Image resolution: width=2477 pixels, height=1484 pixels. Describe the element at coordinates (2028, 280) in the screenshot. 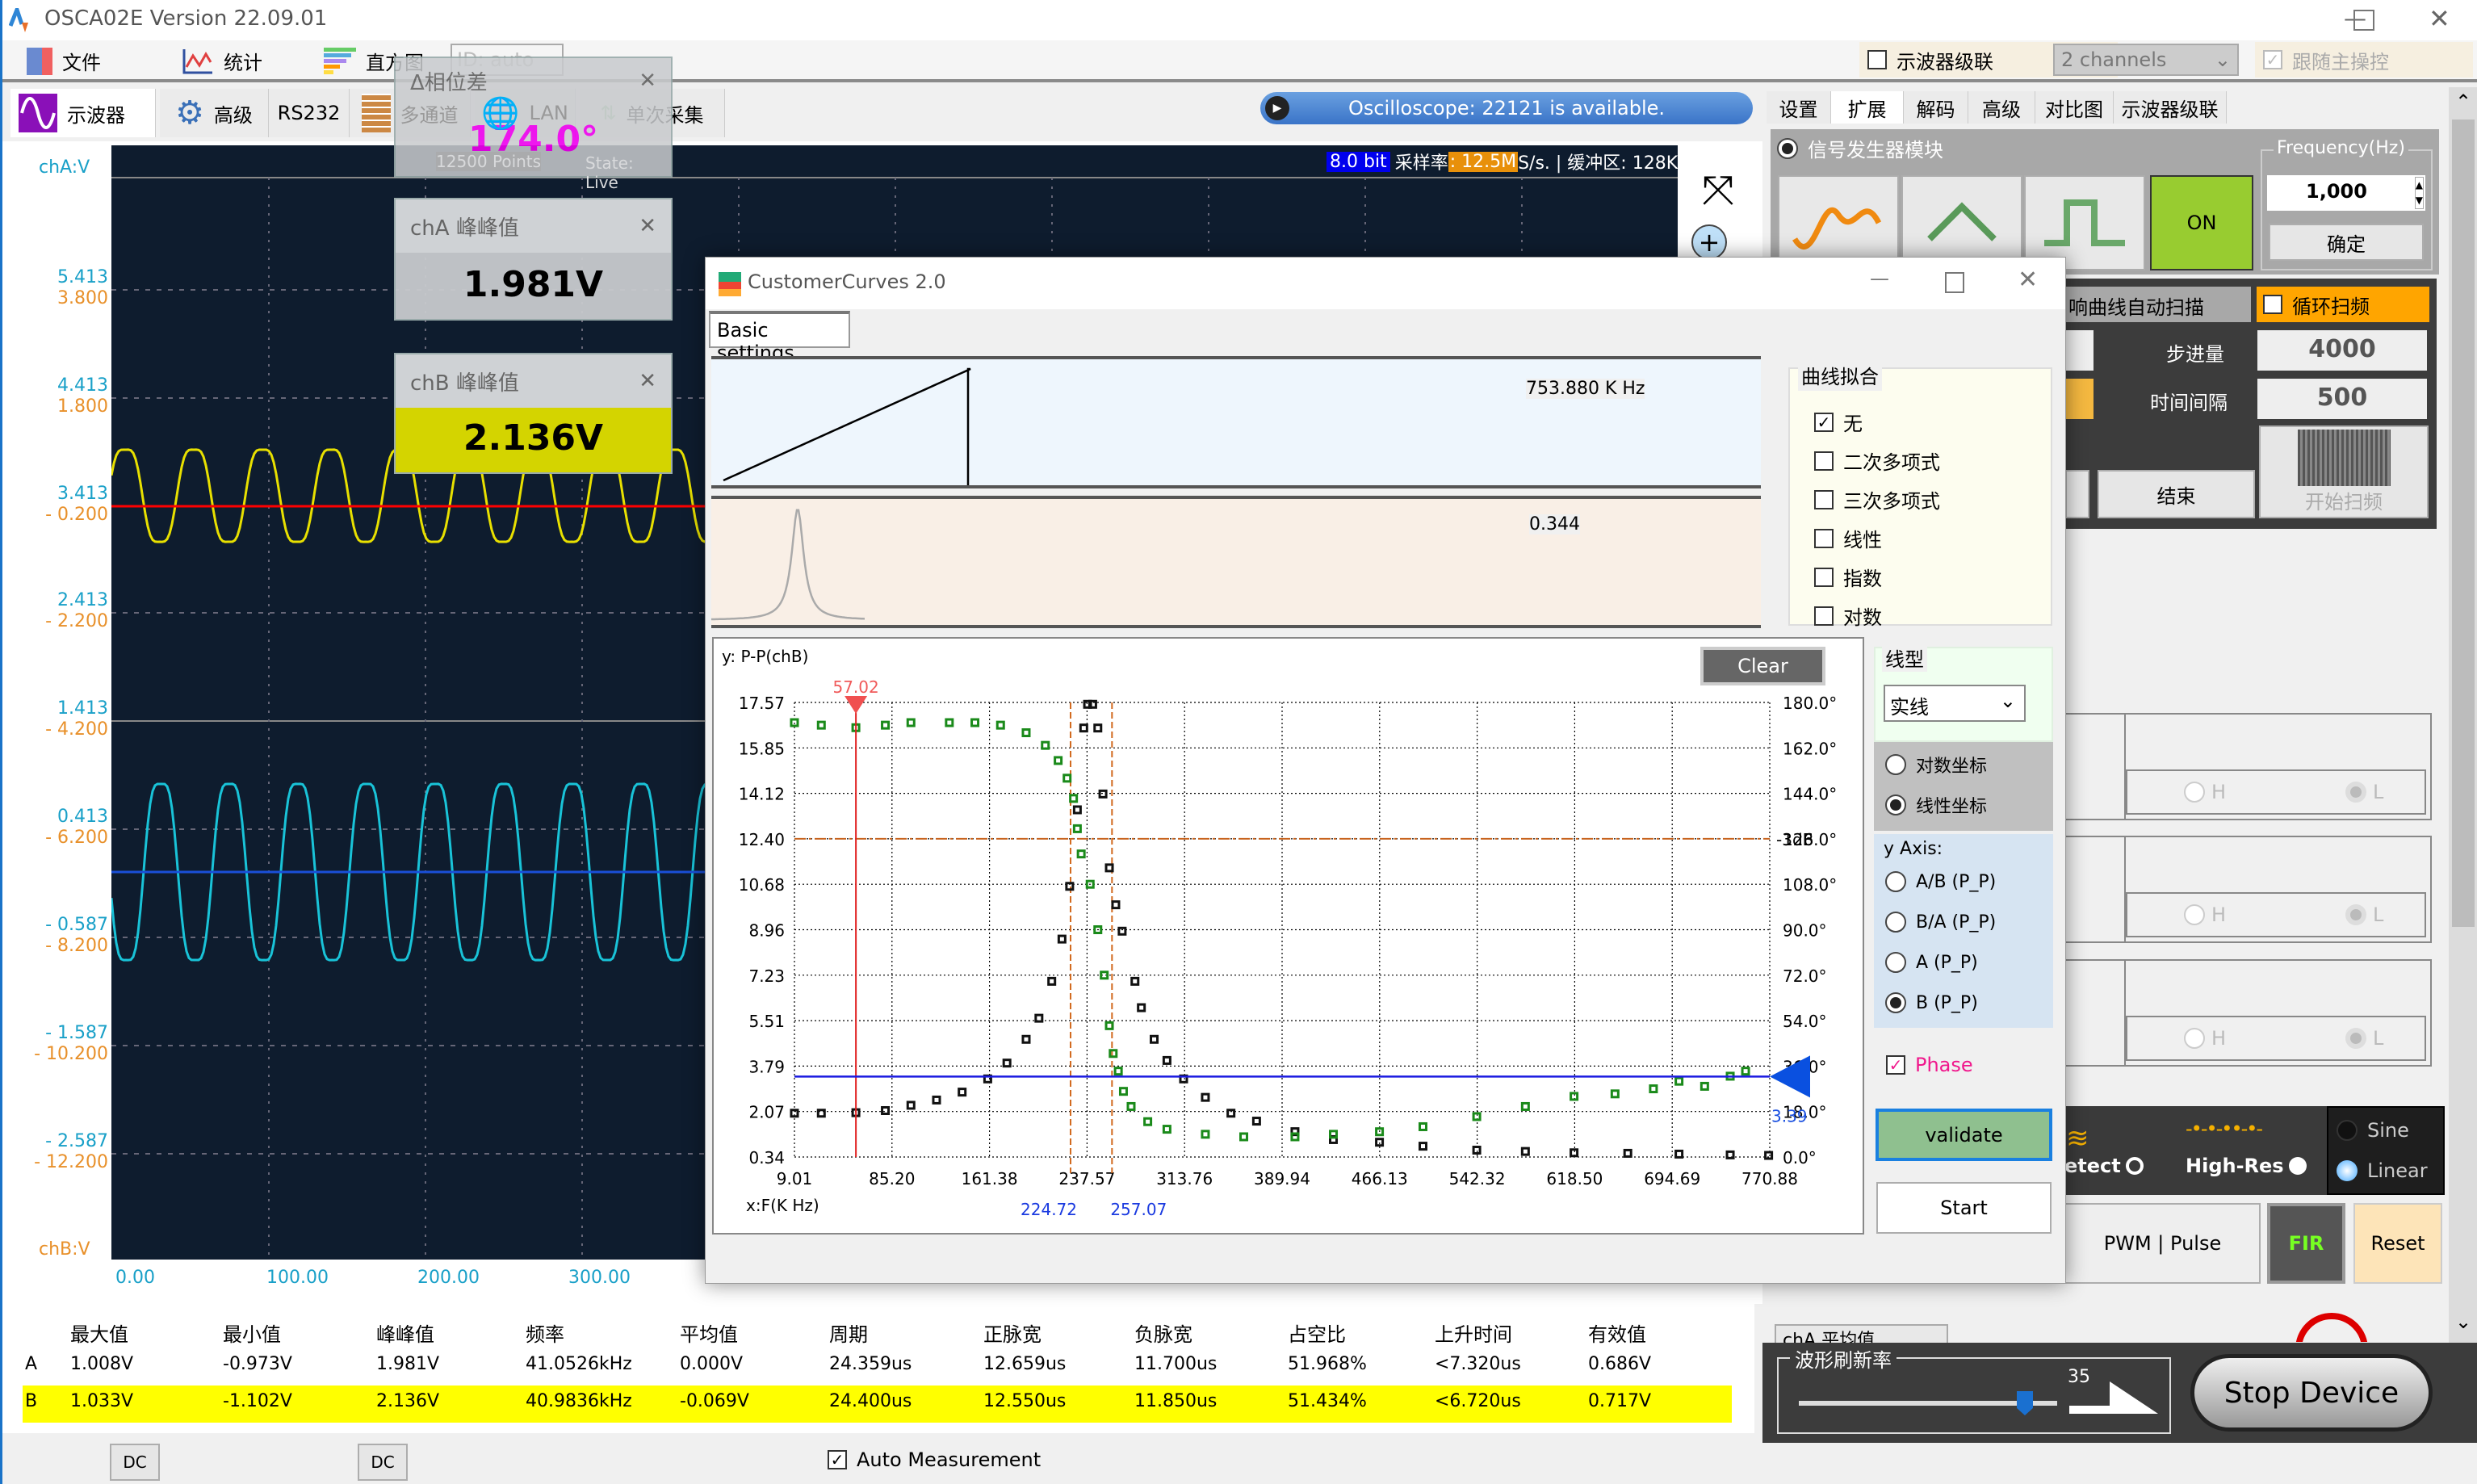

I see `dialog-close-button: ✕` at that location.